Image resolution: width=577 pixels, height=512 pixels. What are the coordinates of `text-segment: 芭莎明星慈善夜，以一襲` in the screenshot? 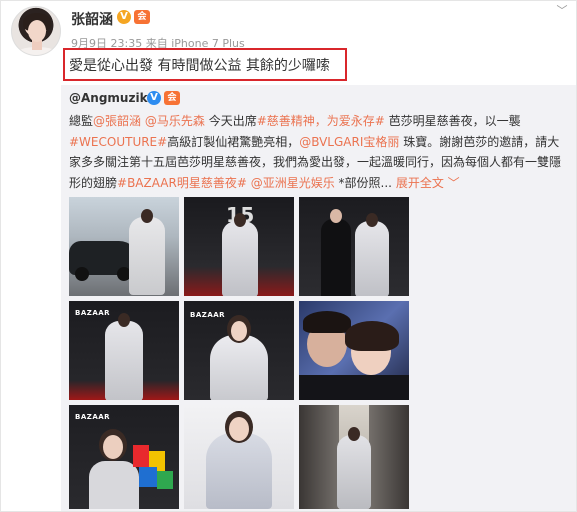 It's located at (452, 121).